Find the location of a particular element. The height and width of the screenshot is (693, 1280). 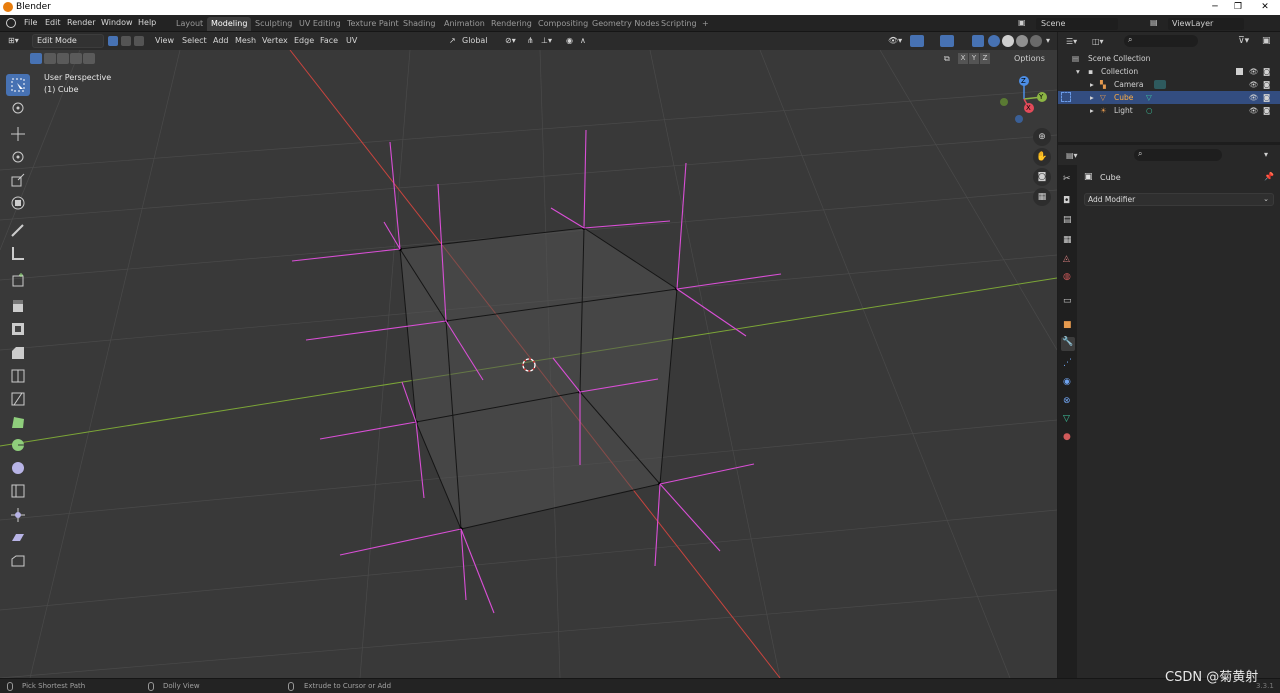

tool-annotate is located at coordinates (18, 230).